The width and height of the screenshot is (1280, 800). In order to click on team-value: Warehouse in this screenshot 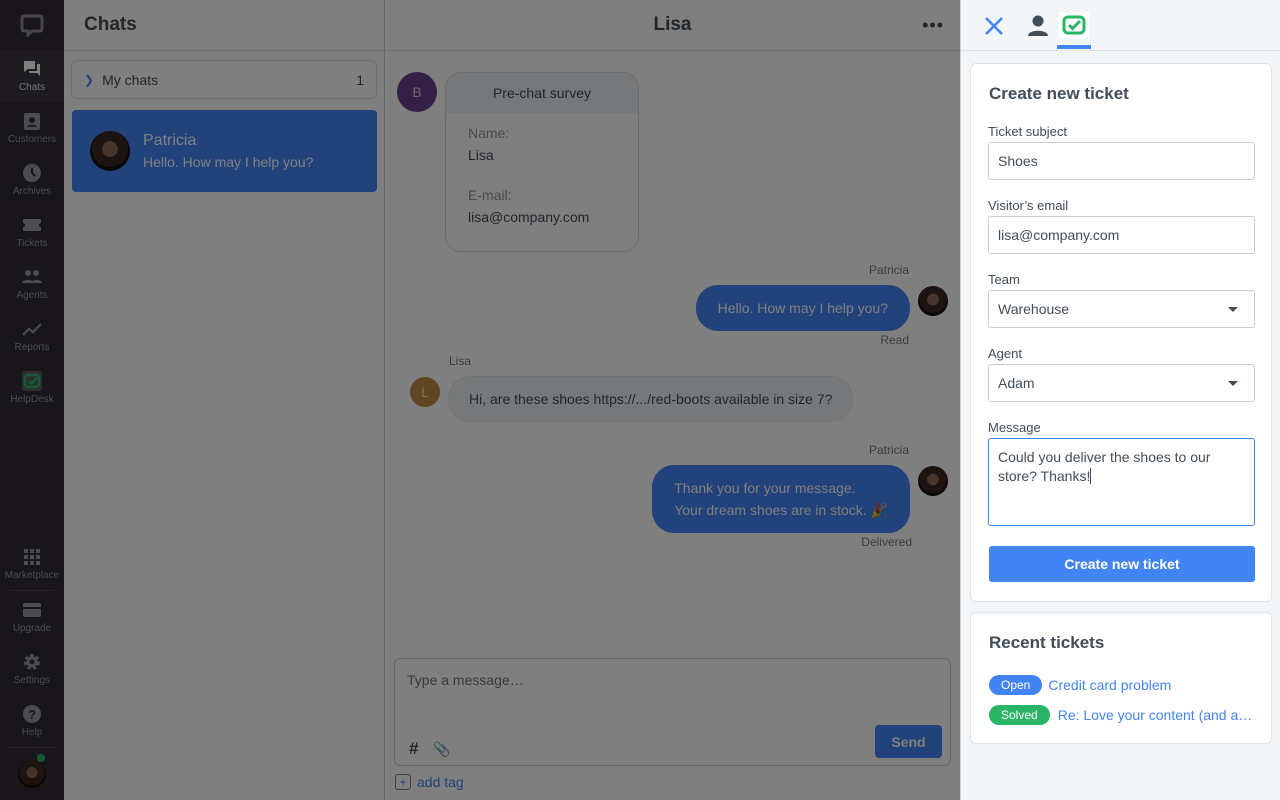, I will do `click(1034, 309)`.